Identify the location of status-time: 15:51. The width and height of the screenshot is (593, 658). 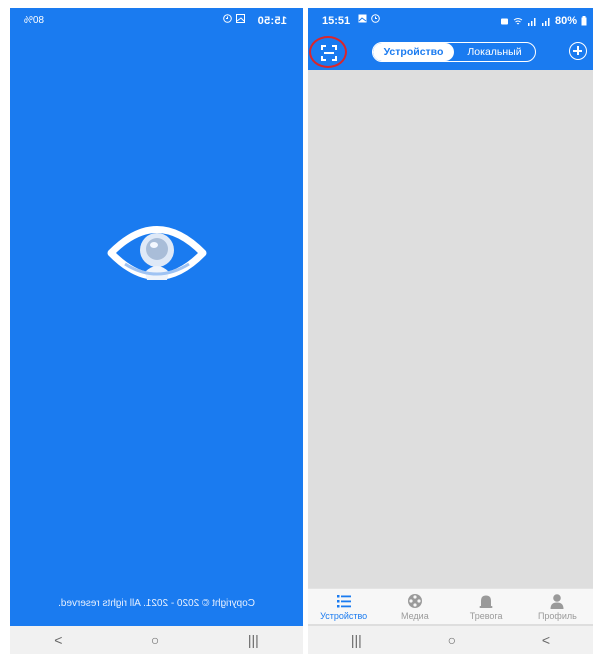
(336, 21).